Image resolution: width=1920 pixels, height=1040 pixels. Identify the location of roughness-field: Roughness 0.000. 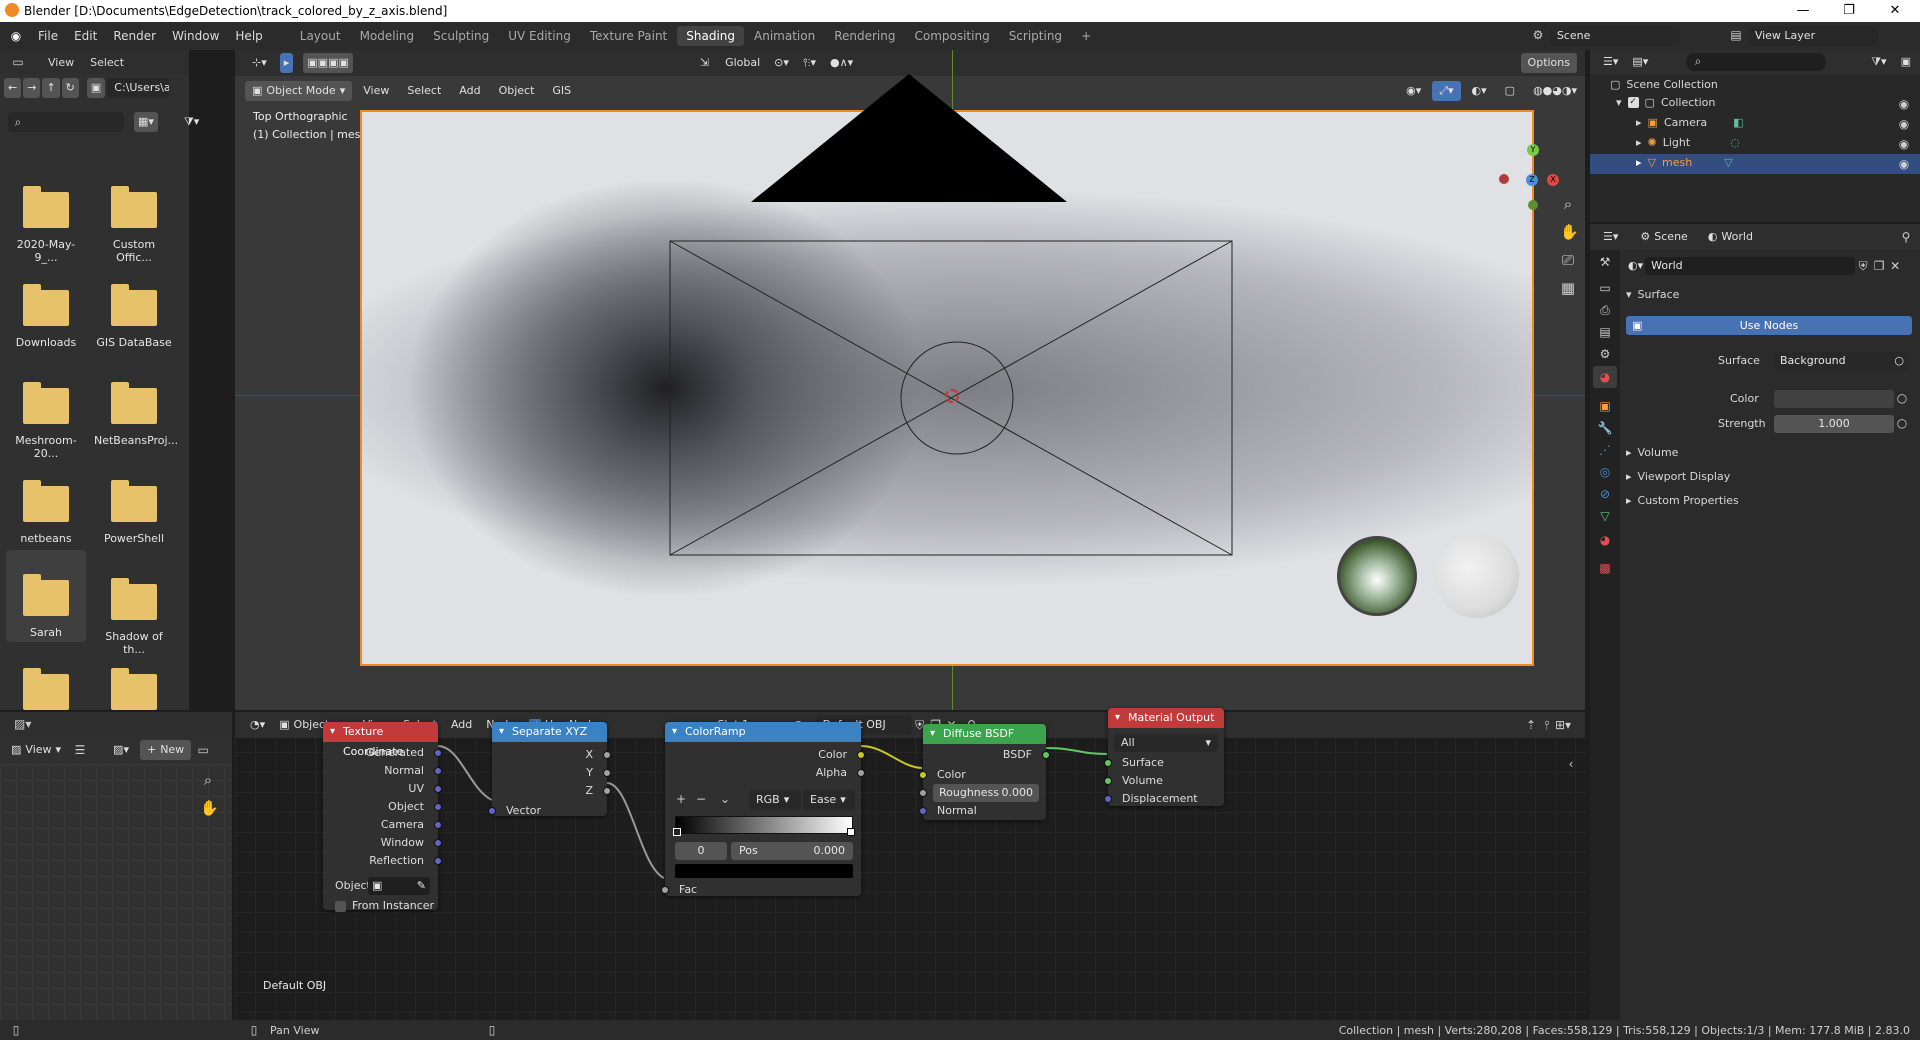
(986, 793).